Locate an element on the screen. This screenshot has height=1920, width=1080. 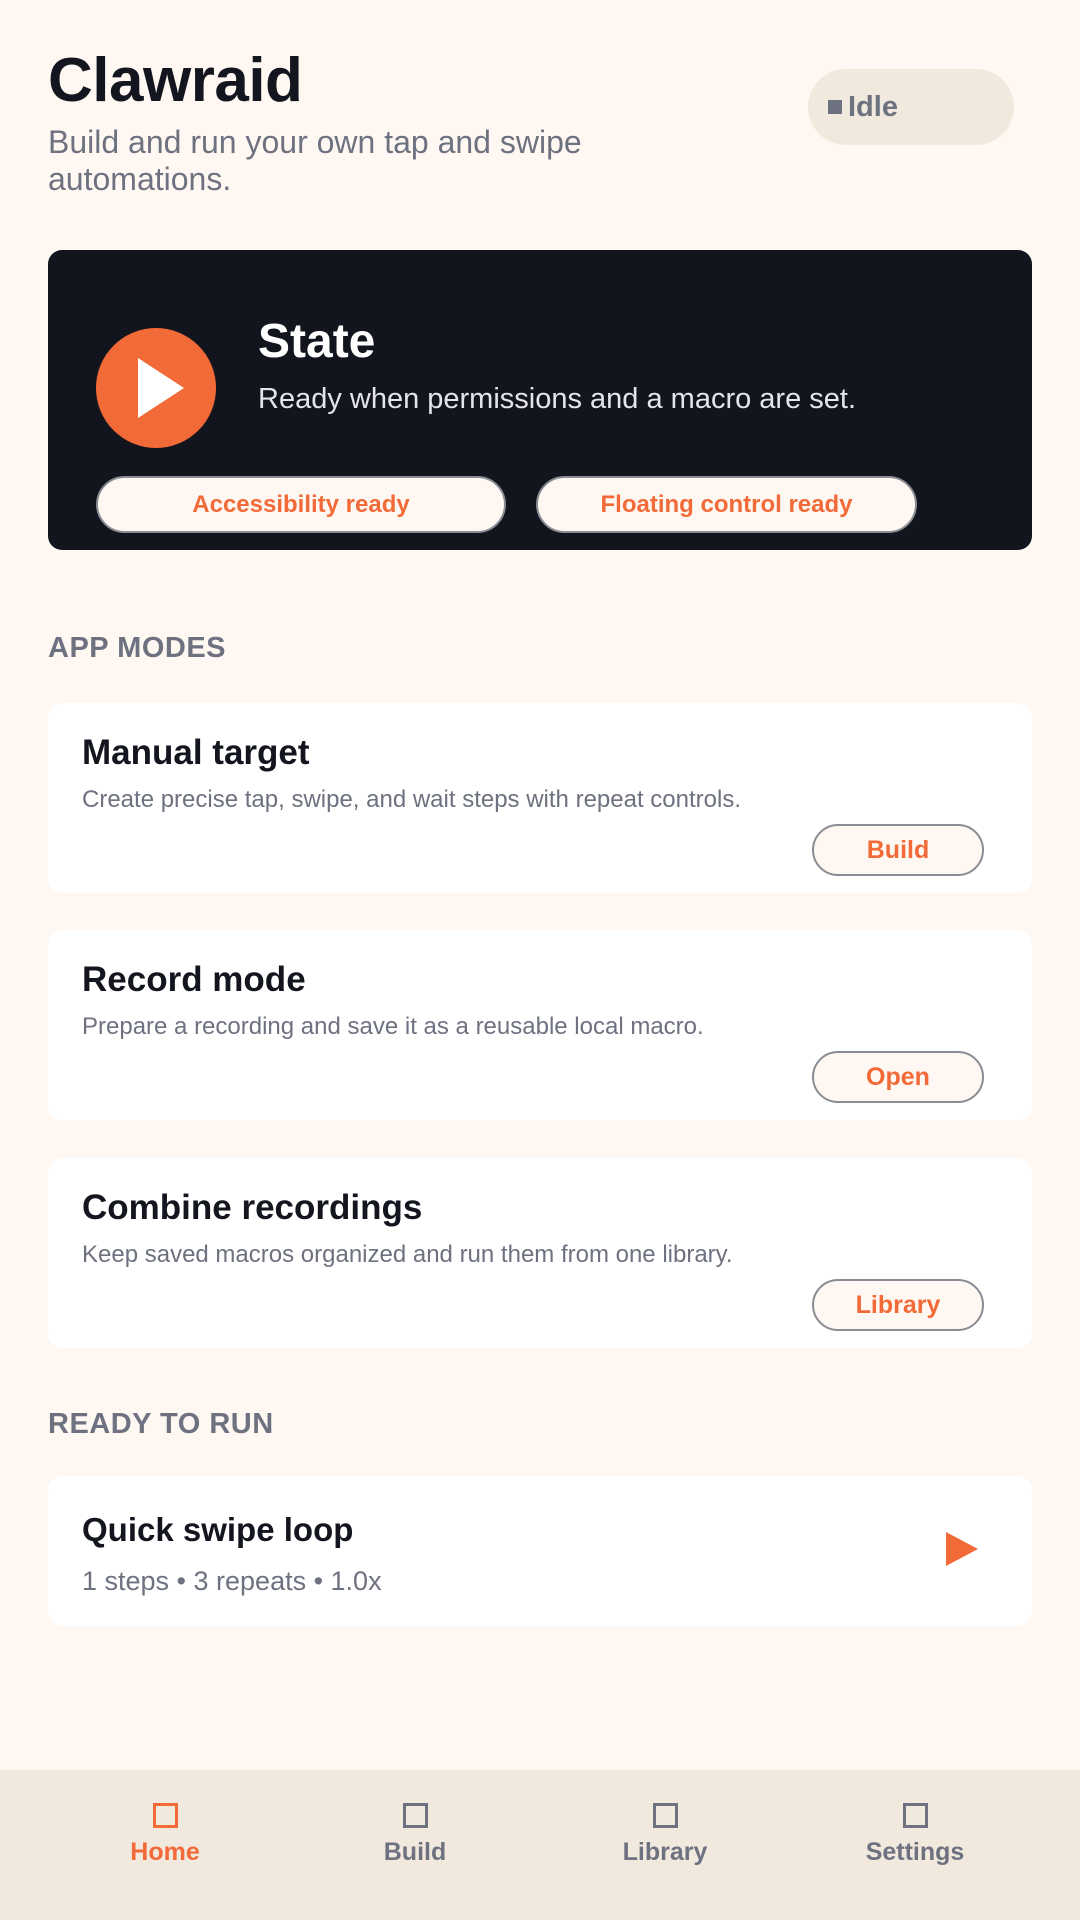
state-play-button is located at coordinates (156, 388).